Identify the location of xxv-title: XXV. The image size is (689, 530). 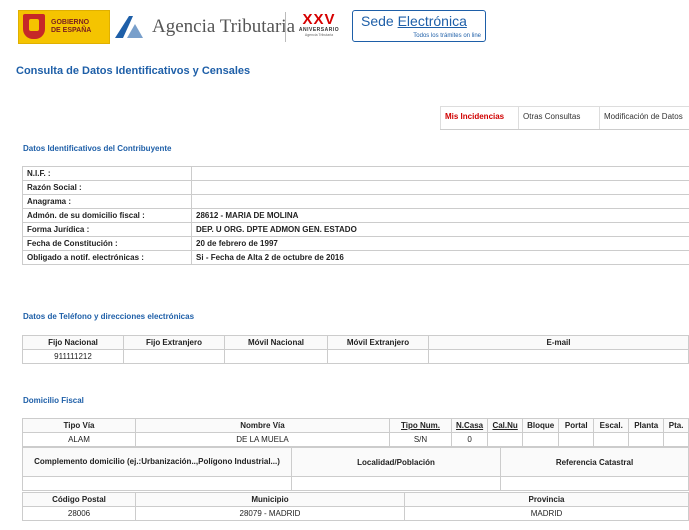
(319, 19).